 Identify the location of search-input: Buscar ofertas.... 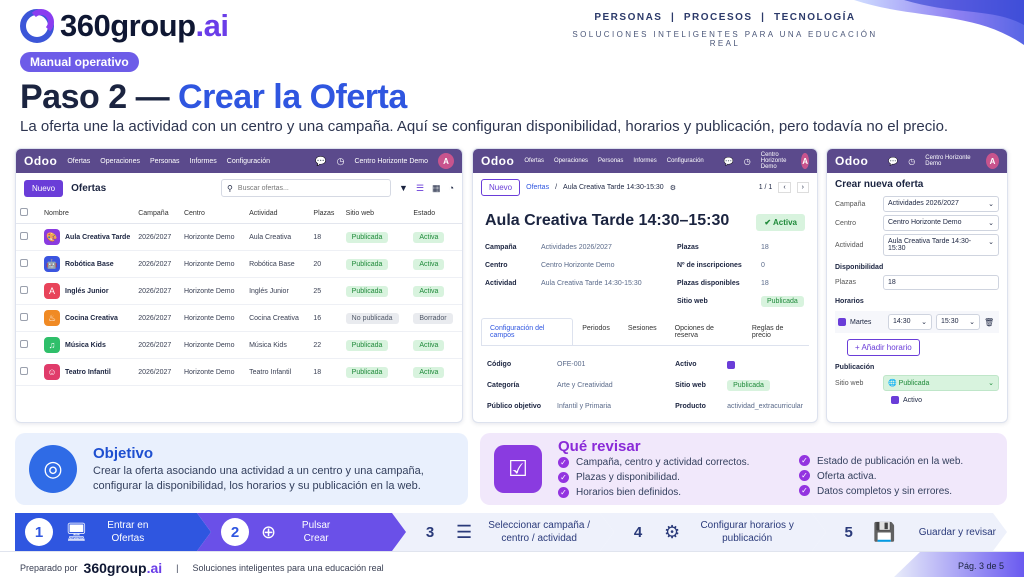
(263, 188).